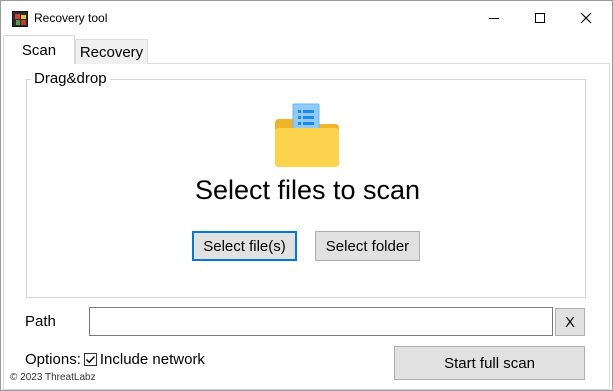  What do you see at coordinates (306, 18) in the screenshot?
I see `title-bar: Recovery tool` at bounding box center [306, 18].